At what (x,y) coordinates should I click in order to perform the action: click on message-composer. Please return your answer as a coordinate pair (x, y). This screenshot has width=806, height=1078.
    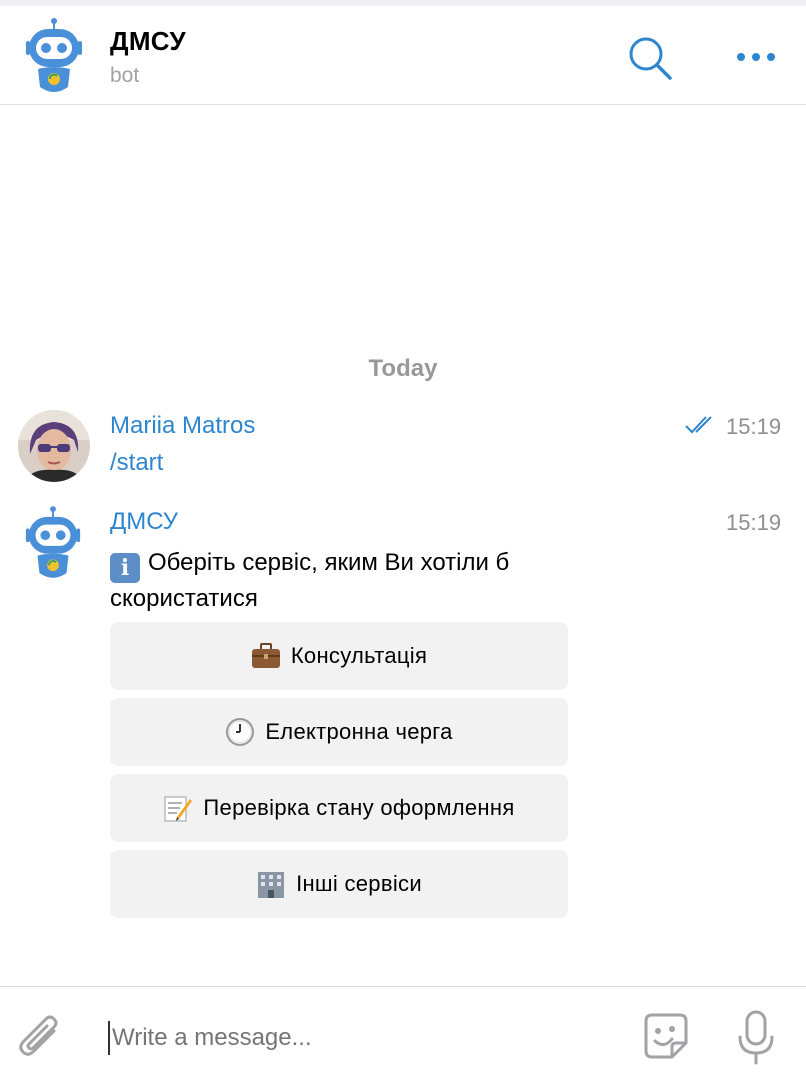
    Looking at the image, I should click on (403, 1032).